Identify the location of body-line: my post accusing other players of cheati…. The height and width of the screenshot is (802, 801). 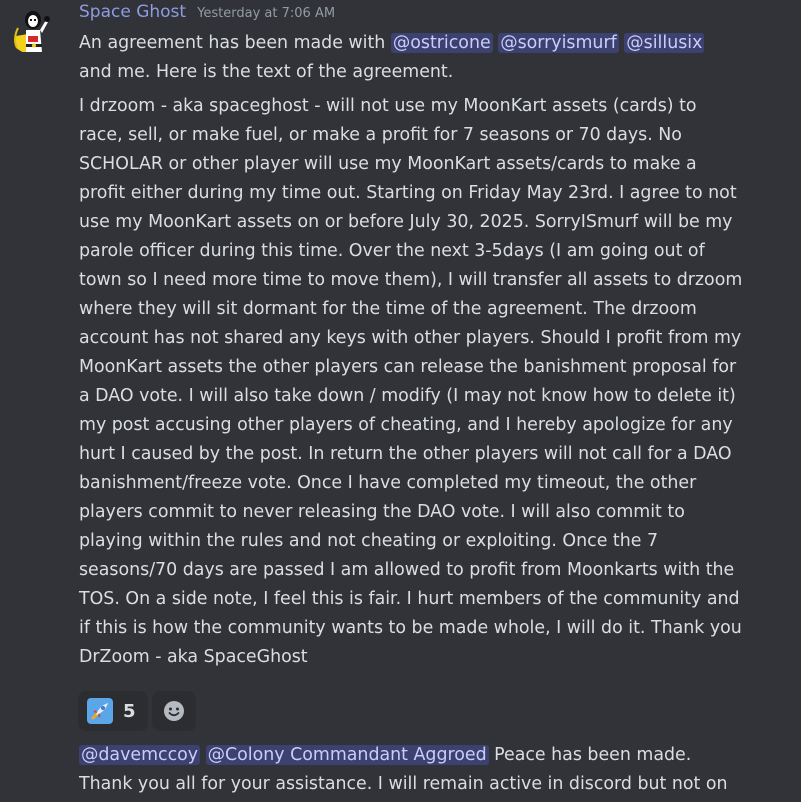
(406, 425).